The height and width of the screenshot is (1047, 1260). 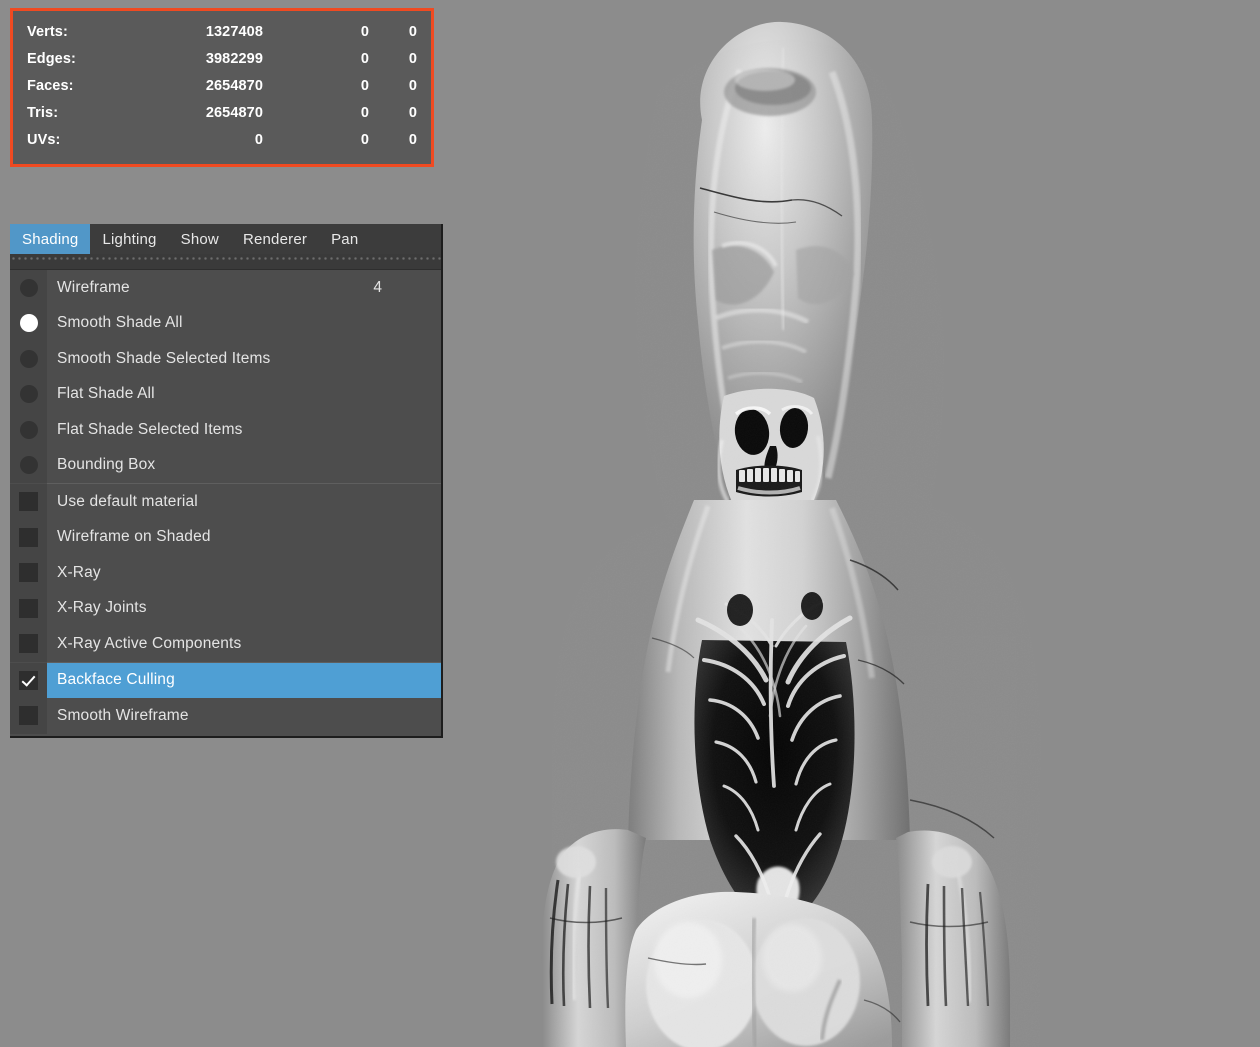 What do you see at coordinates (244, 502) in the screenshot?
I see `menu-item-body: Use default material` at bounding box center [244, 502].